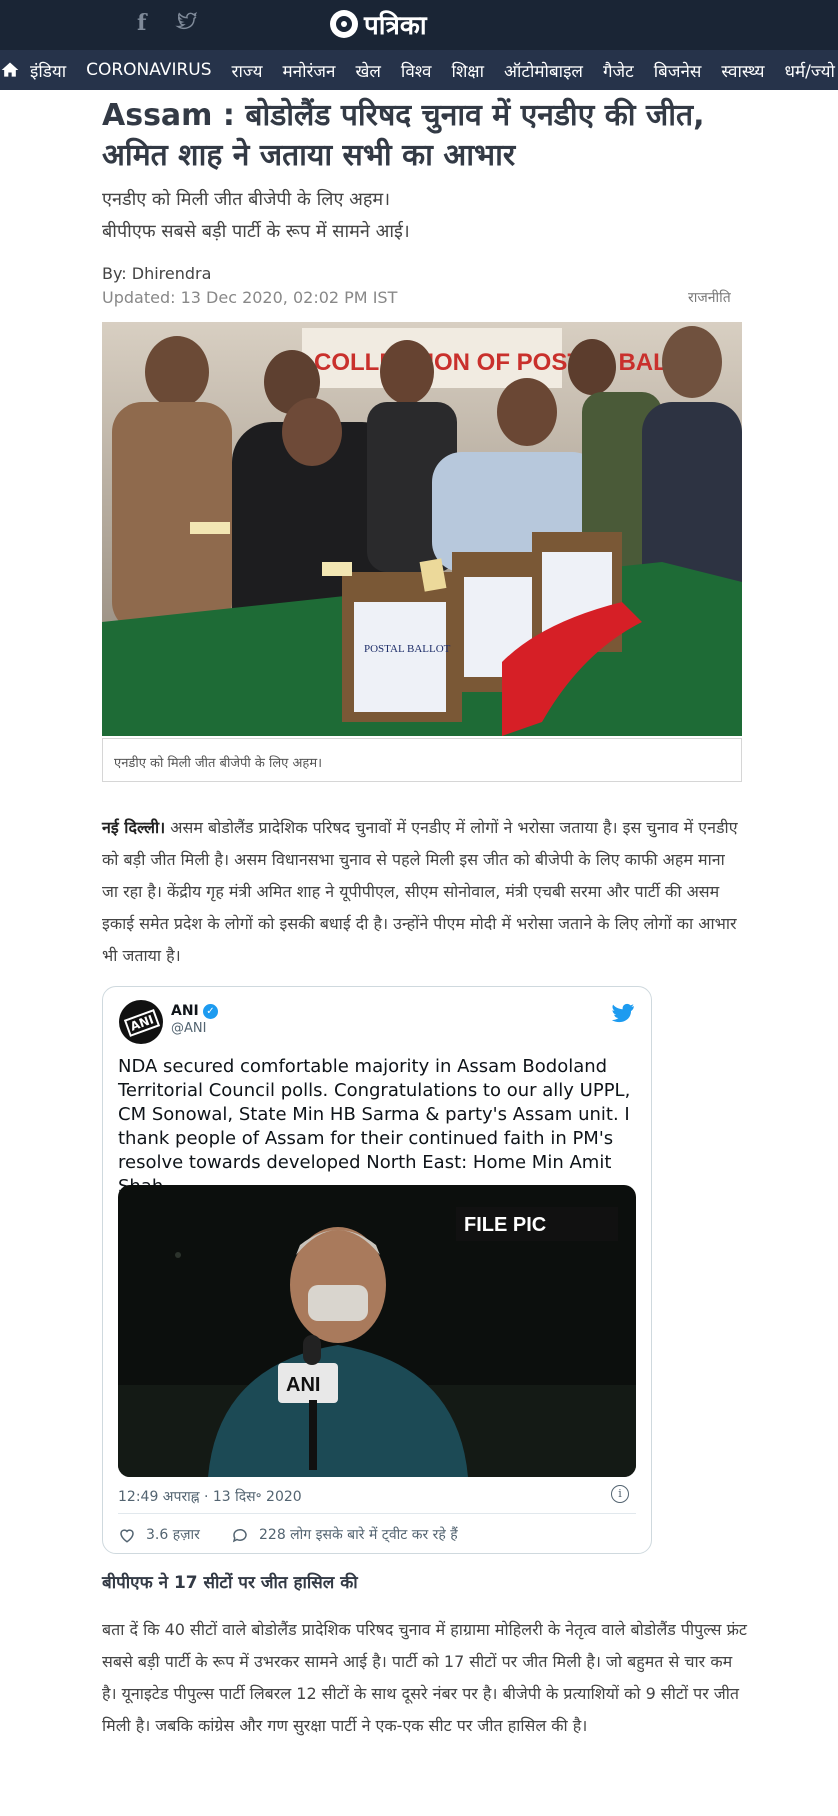  I want to click on author-byline: By: Dhirendra, so click(156, 273).